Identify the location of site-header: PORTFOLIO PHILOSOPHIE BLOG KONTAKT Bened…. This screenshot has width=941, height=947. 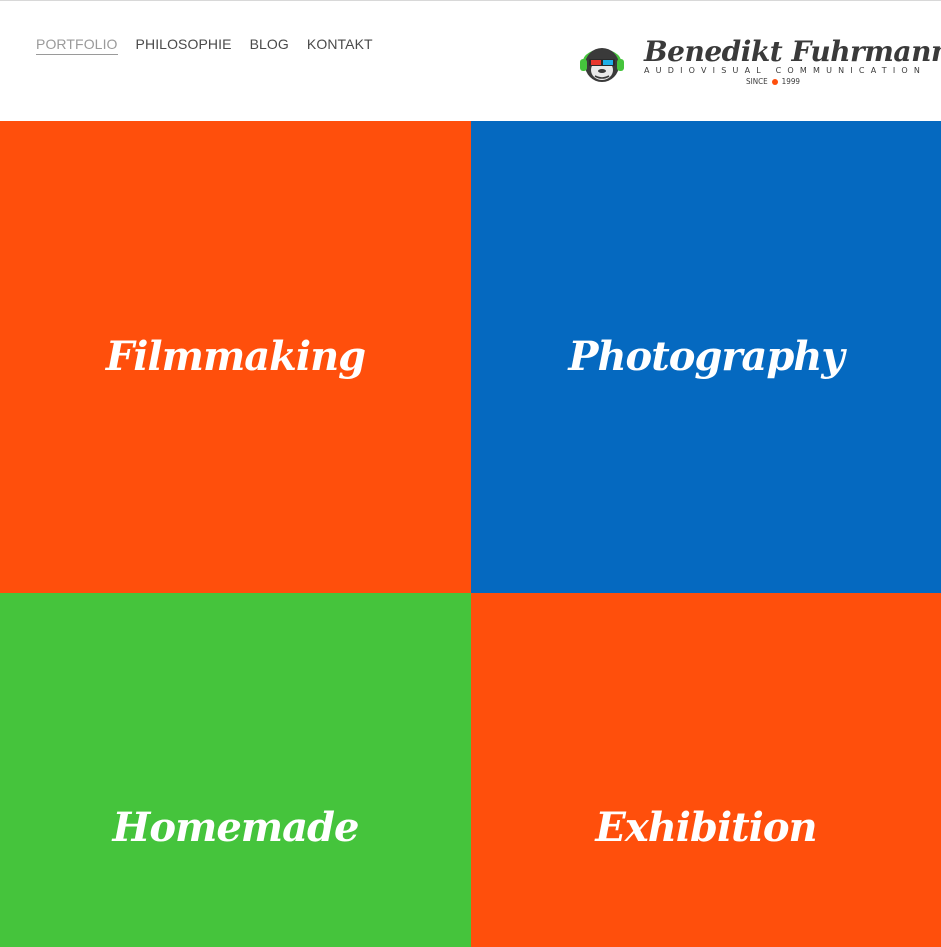
(470, 61).